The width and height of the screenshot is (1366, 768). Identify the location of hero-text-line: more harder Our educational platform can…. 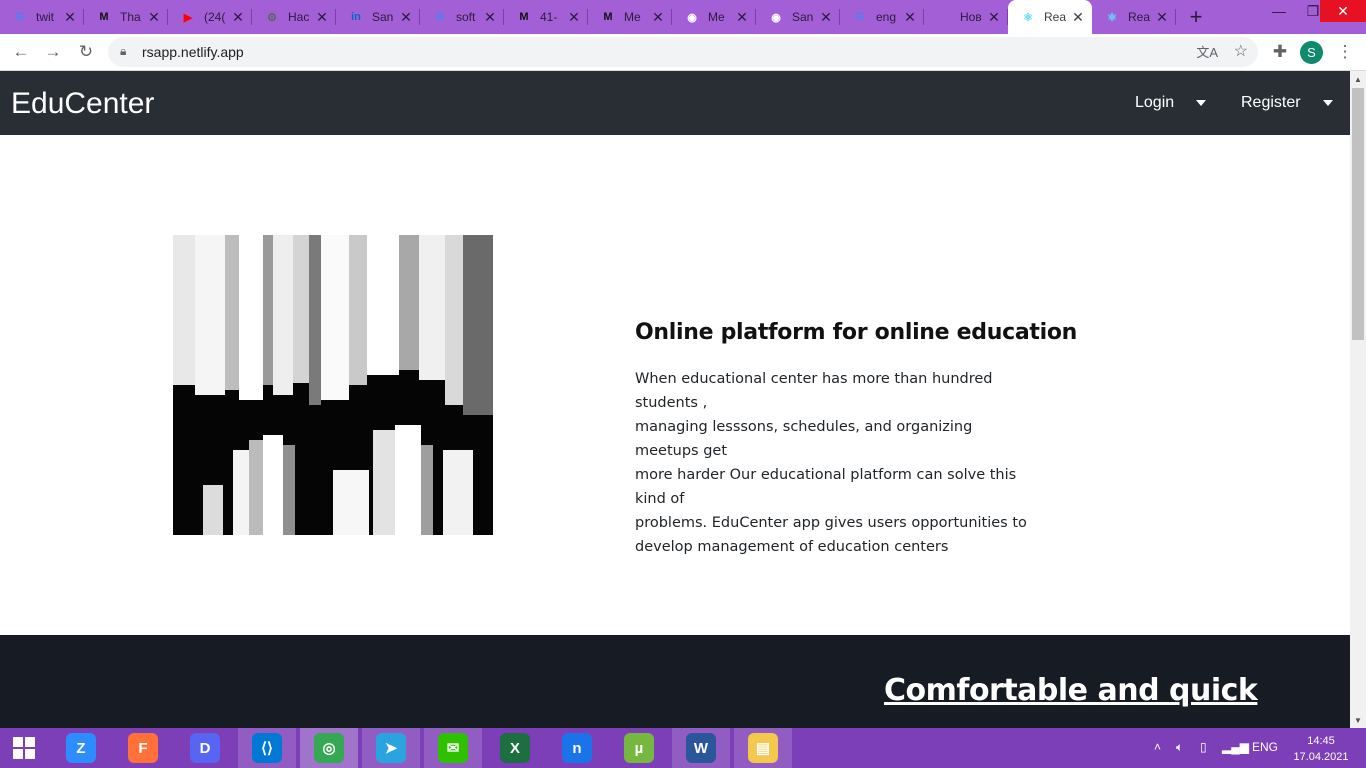
(826, 487).